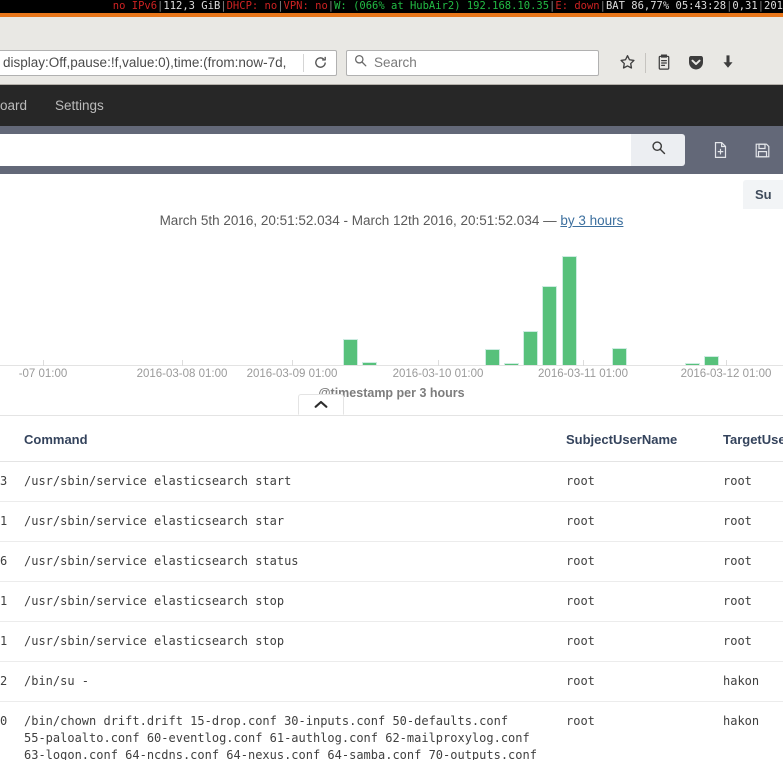  Describe the element at coordinates (627, 63) in the screenshot. I see `bookmark-star-icon` at that location.